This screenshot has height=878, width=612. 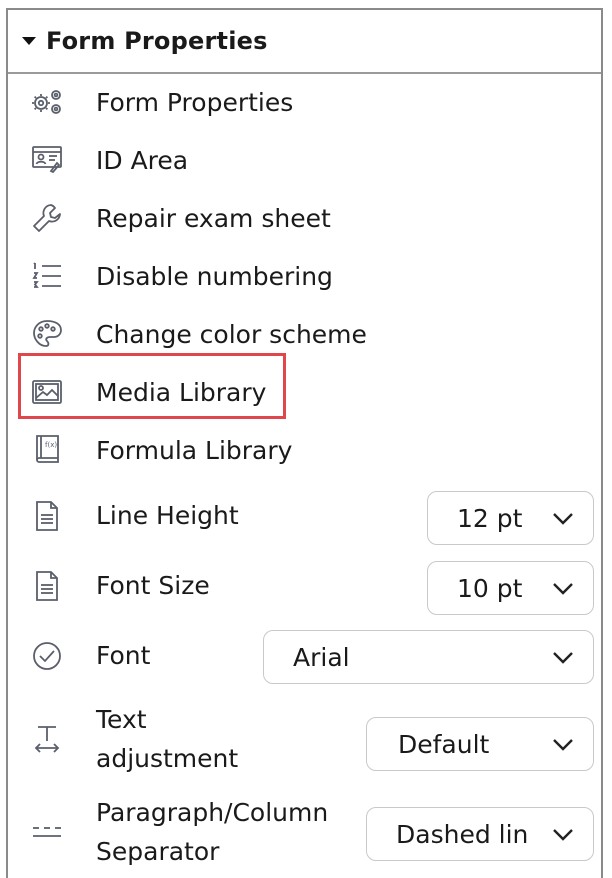 What do you see at coordinates (47, 739) in the screenshot?
I see `text-adjust-icon` at bounding box center [47, 739].